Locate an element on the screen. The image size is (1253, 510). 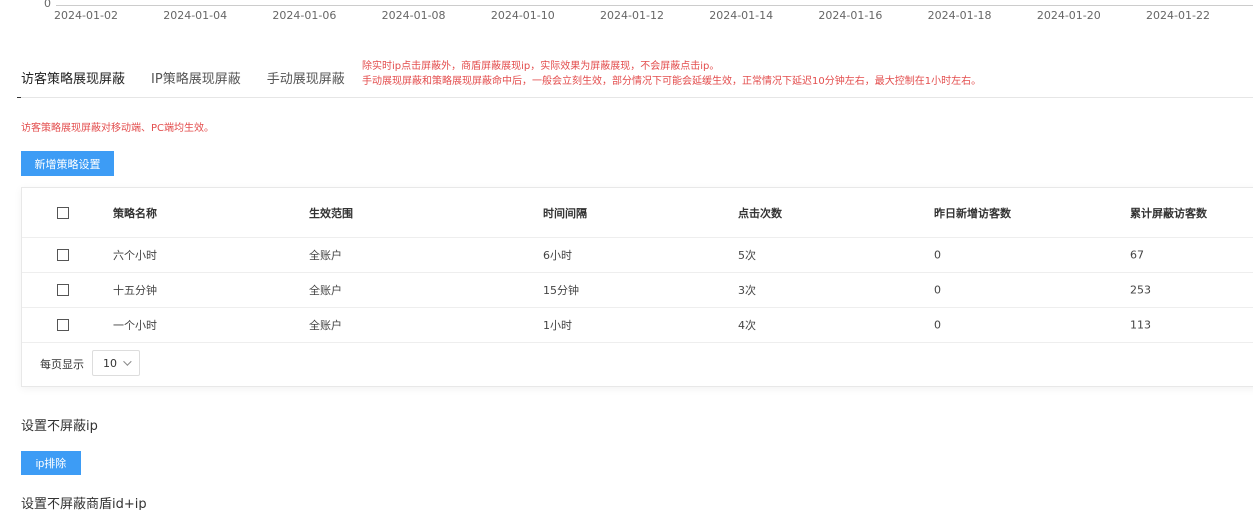
add-strategy-button: 新增策略设置 is located at coordinates (67, 163).